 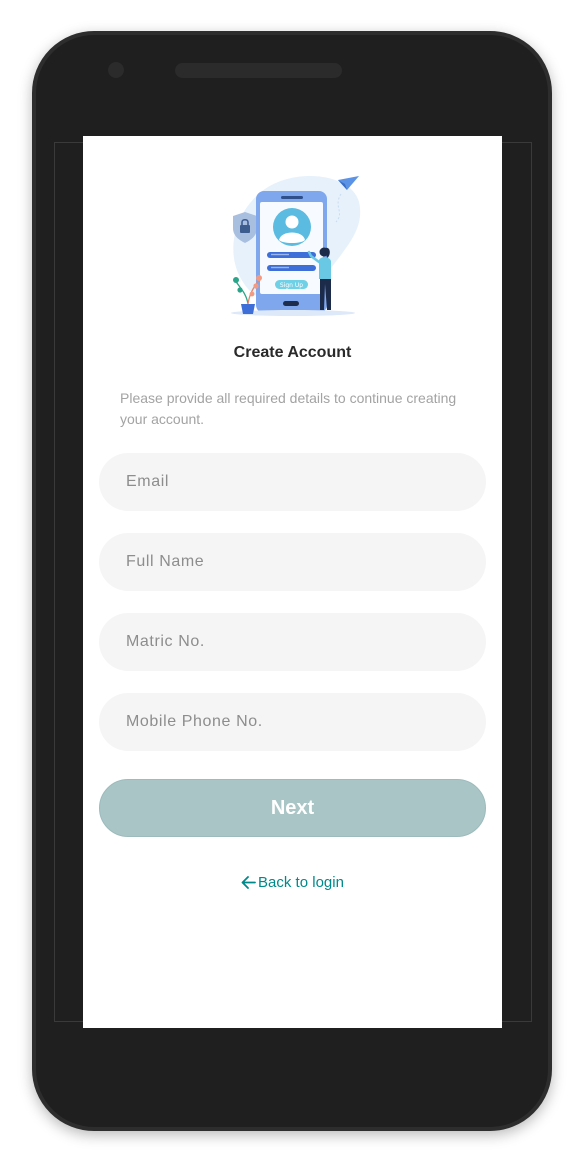 What do you see at coordinates (292, 352) in the screenshot?
I see `page-title: Create Account` at bounding box center [292, 352].